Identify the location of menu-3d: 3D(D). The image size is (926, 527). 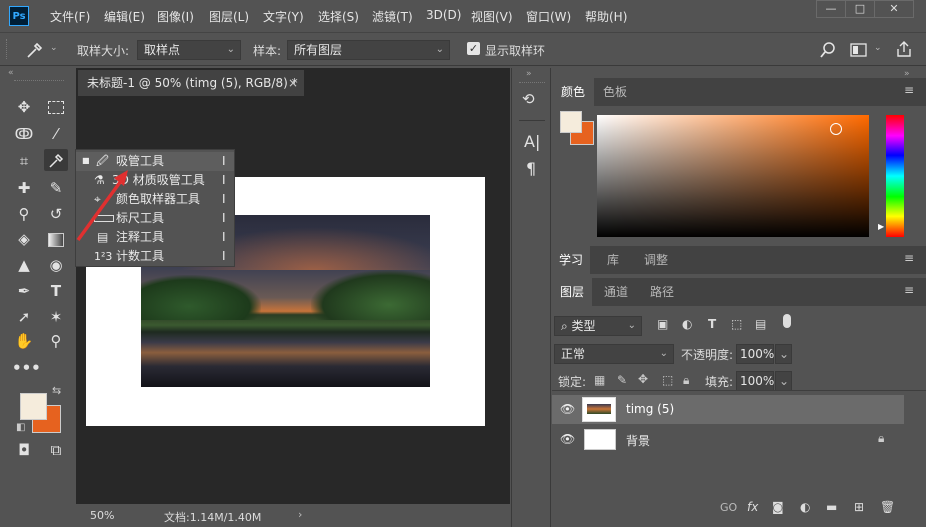
(443, 15).